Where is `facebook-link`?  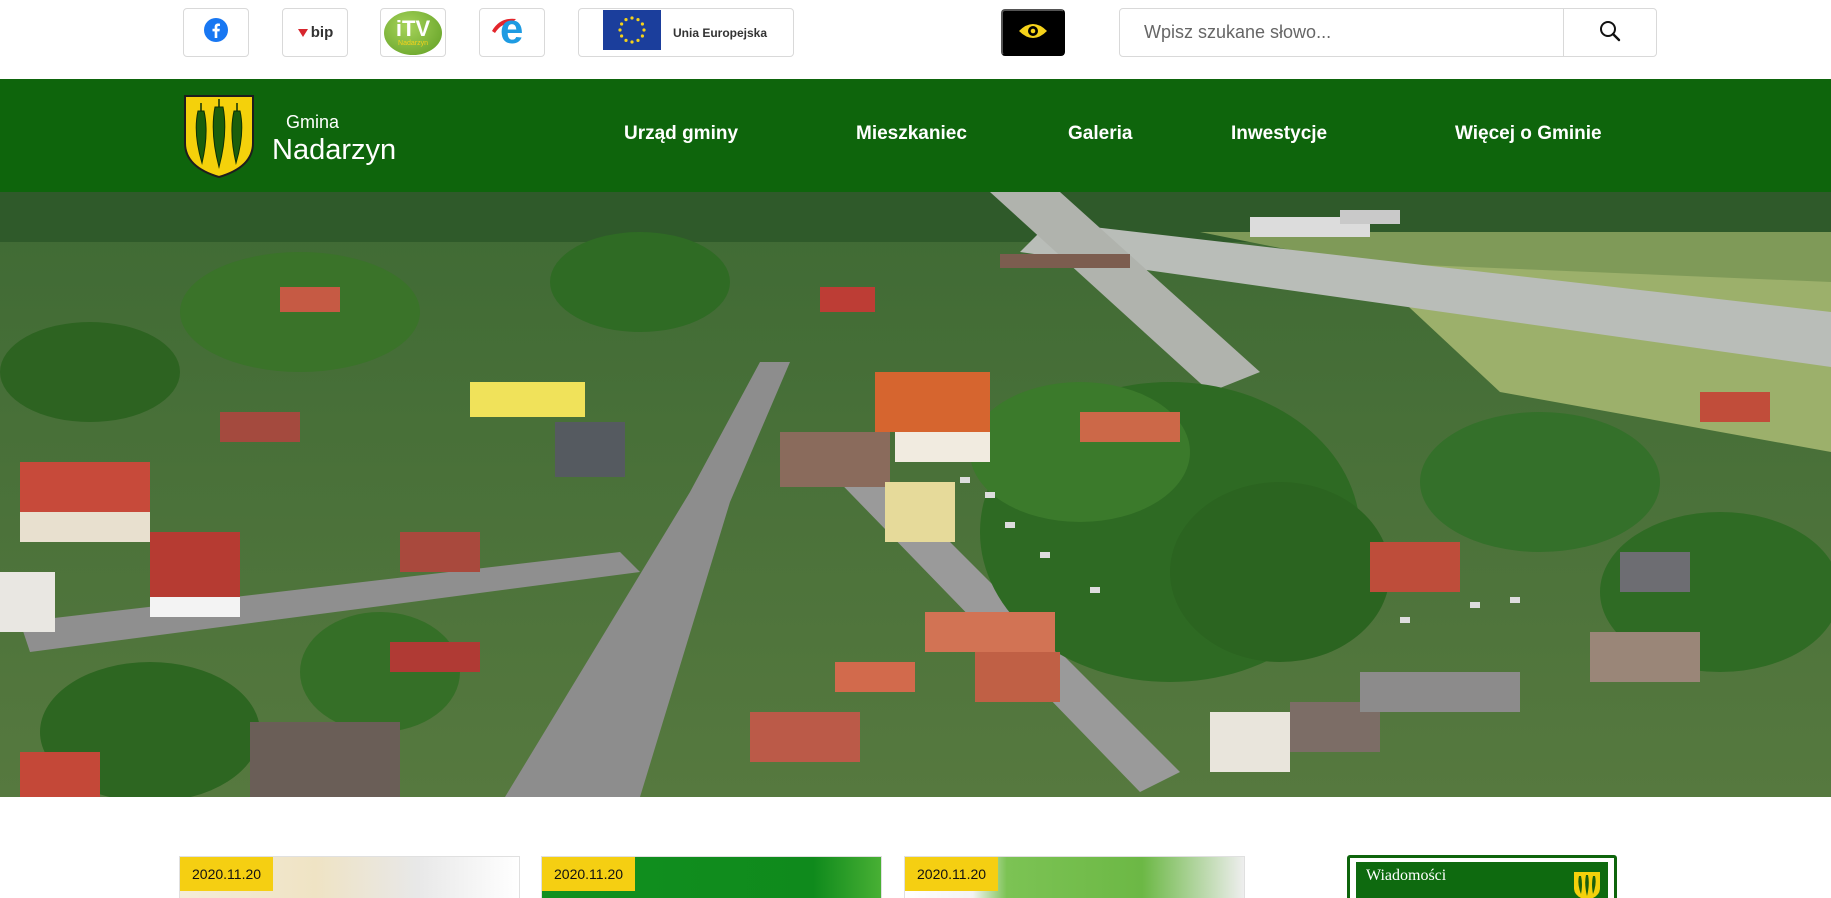
facebook-link is located at coordinates (216, 32).